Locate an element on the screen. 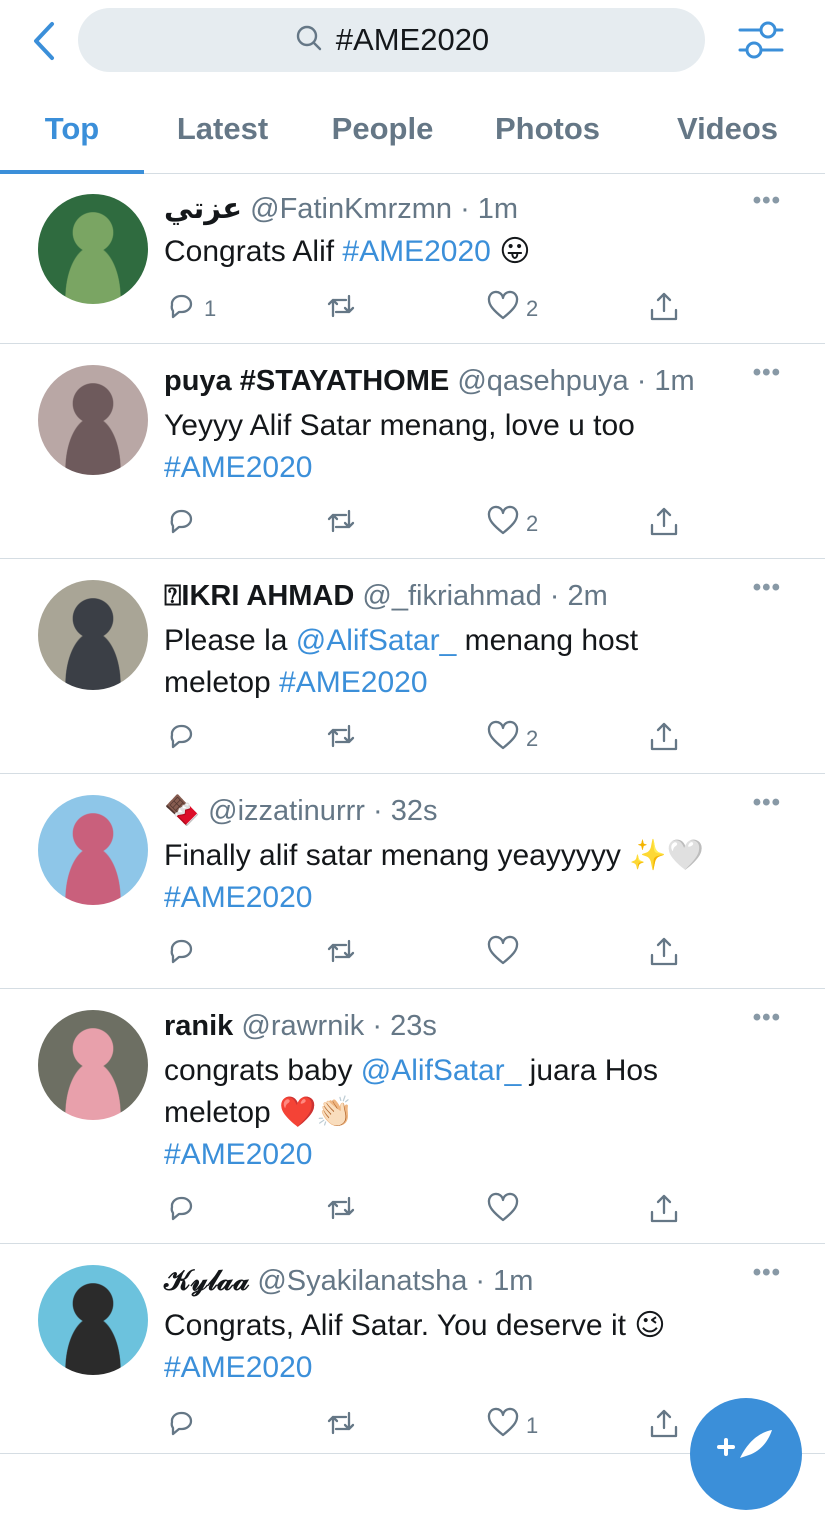 This screenshot has width=825, height=1515. user-handle: @_fikriahmad is located at coordinates (451, 596).